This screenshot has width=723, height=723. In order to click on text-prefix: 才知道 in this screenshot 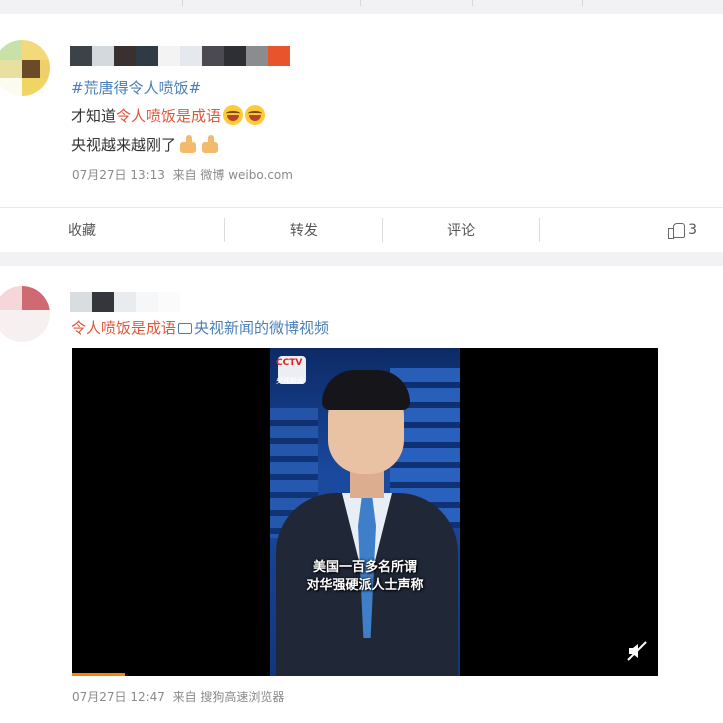, I will do `click(94, 116)`.